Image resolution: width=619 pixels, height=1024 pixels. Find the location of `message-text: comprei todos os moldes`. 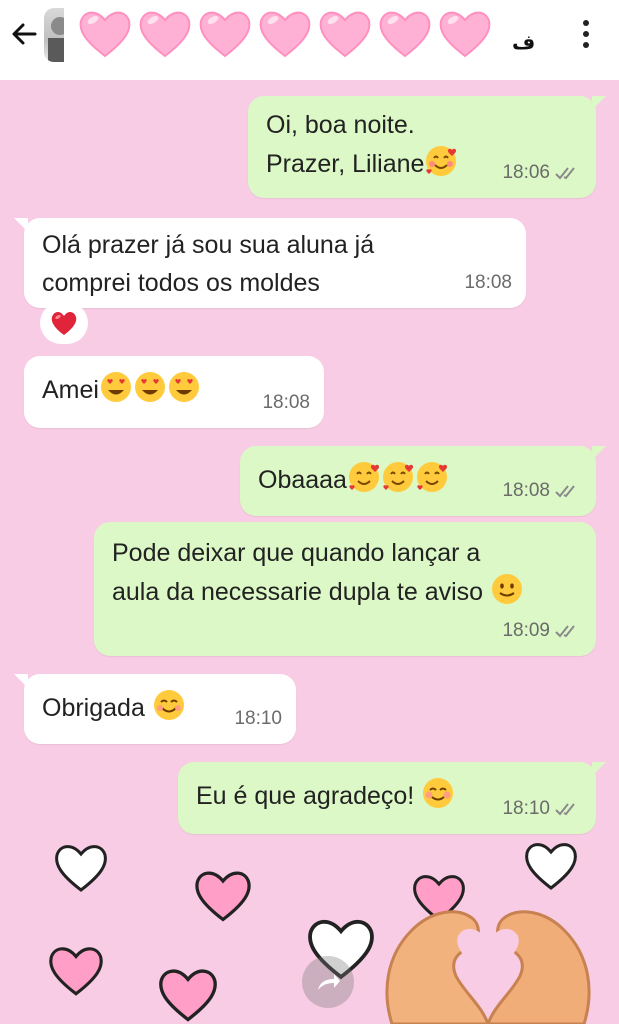

message-text: comprei todos os moldes is located at coordinates (181, 283).